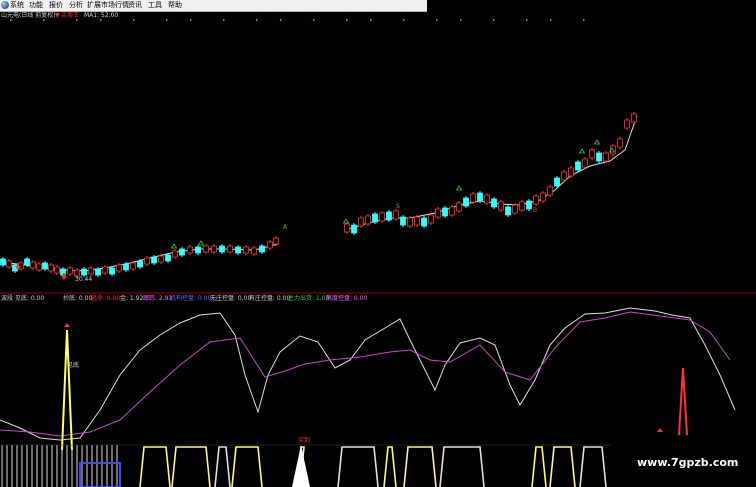 This screenshot has width=756, height=487. I want to click on buy-label: 买到, so click(304, 440).